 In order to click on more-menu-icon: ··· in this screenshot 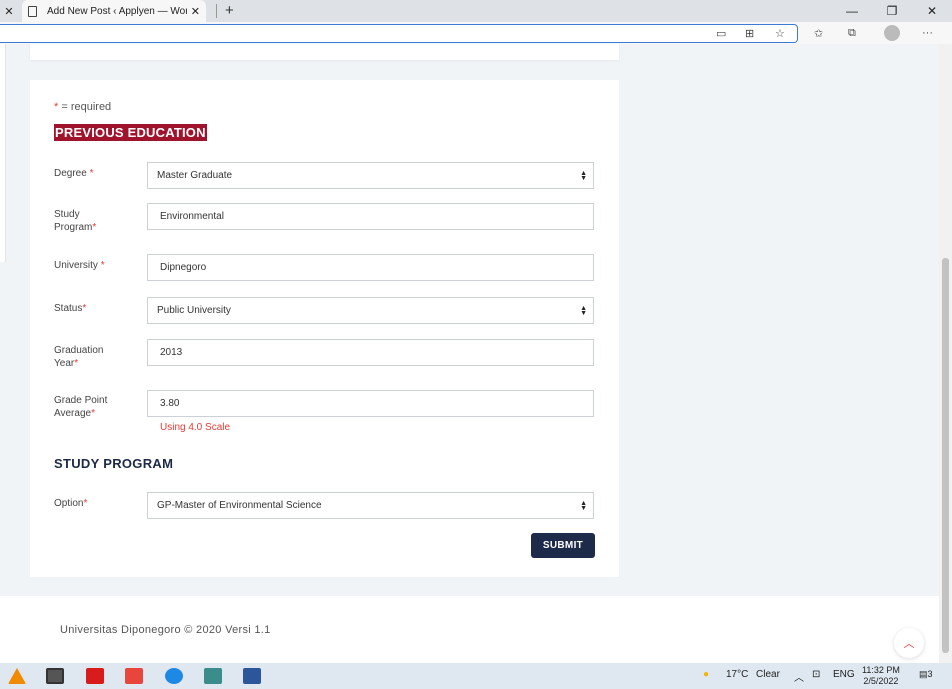, I will do `click(927, 33)`.